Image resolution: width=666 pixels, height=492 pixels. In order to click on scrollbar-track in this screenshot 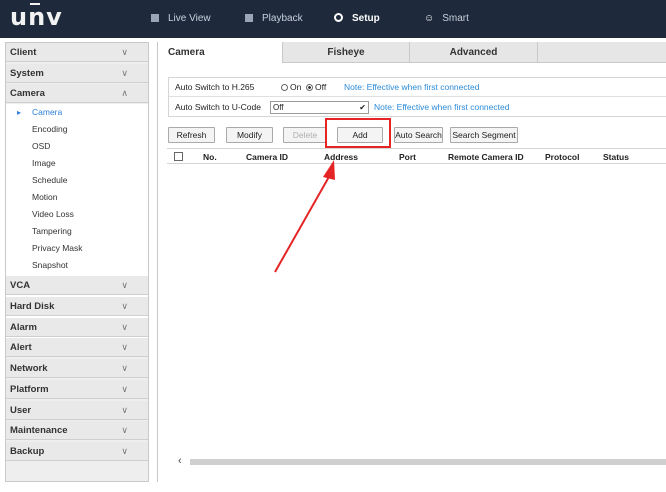, I will do `click(428, 462)`.